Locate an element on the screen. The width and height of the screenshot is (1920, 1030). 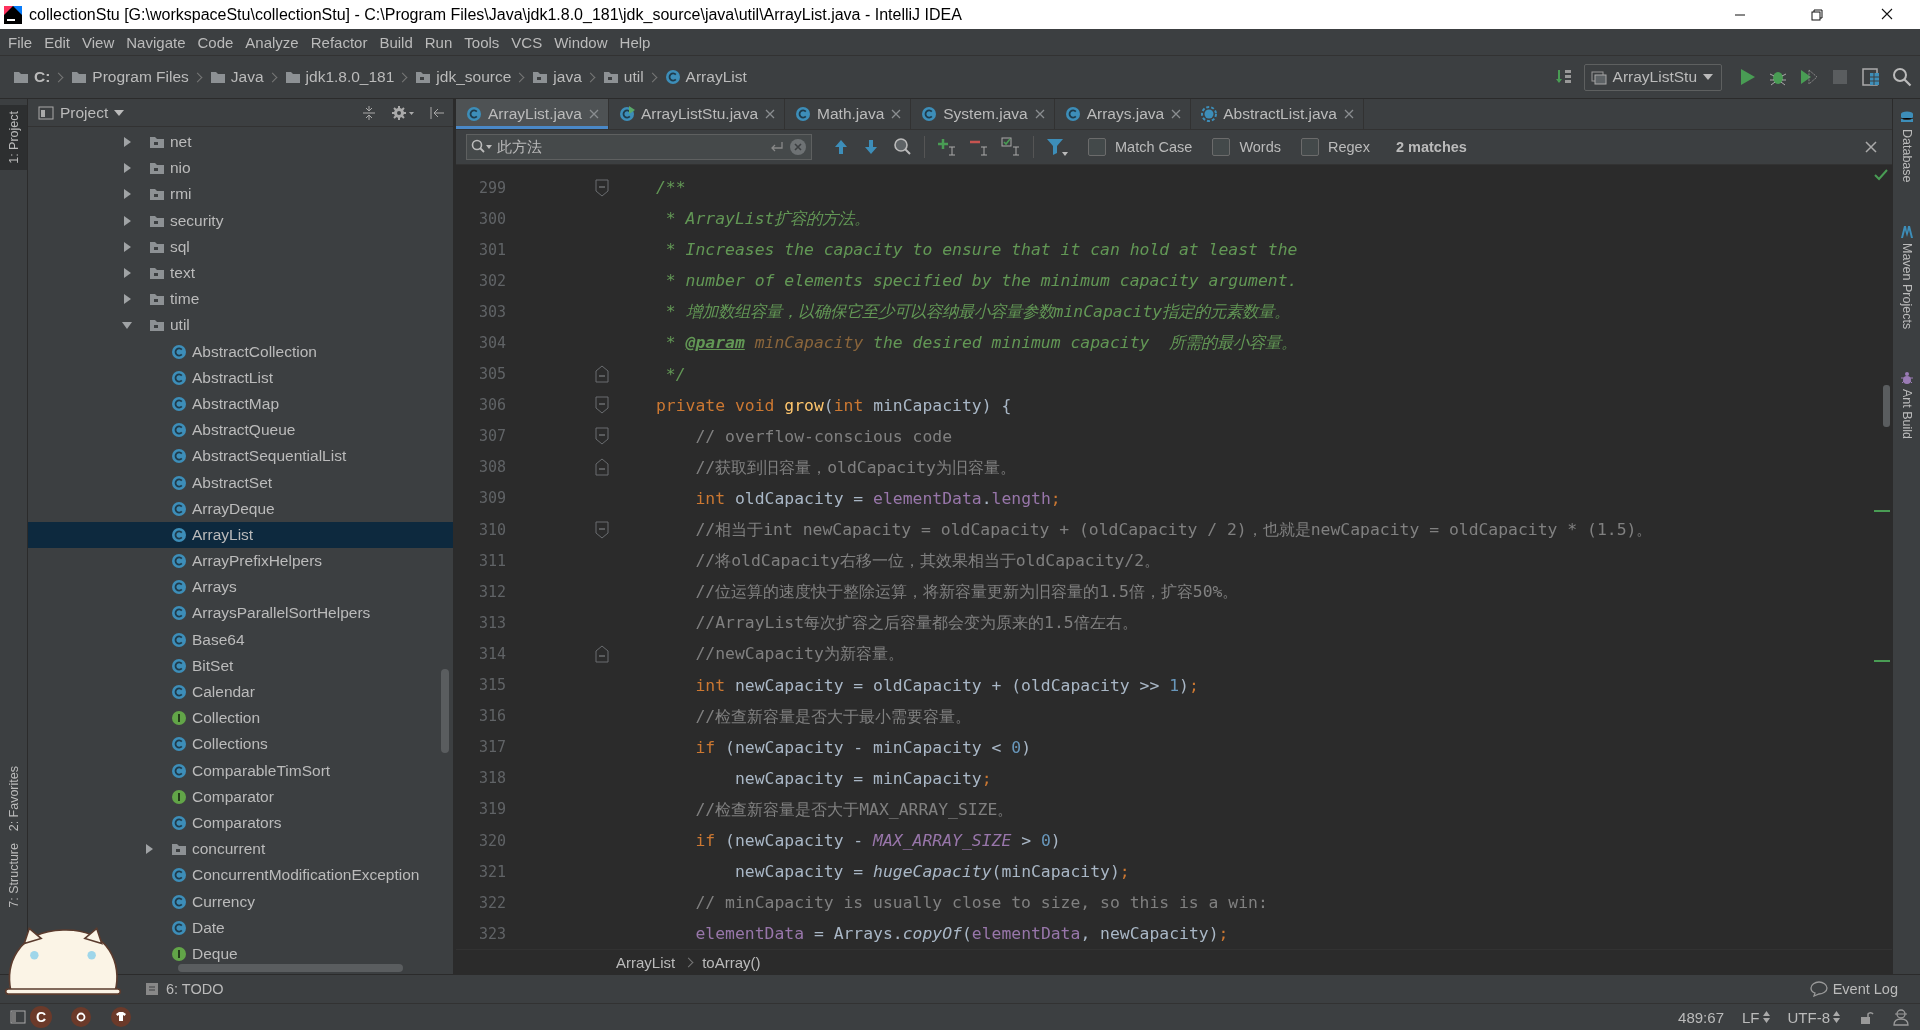
tree-item: Deque is located at coordinates (298, 953).